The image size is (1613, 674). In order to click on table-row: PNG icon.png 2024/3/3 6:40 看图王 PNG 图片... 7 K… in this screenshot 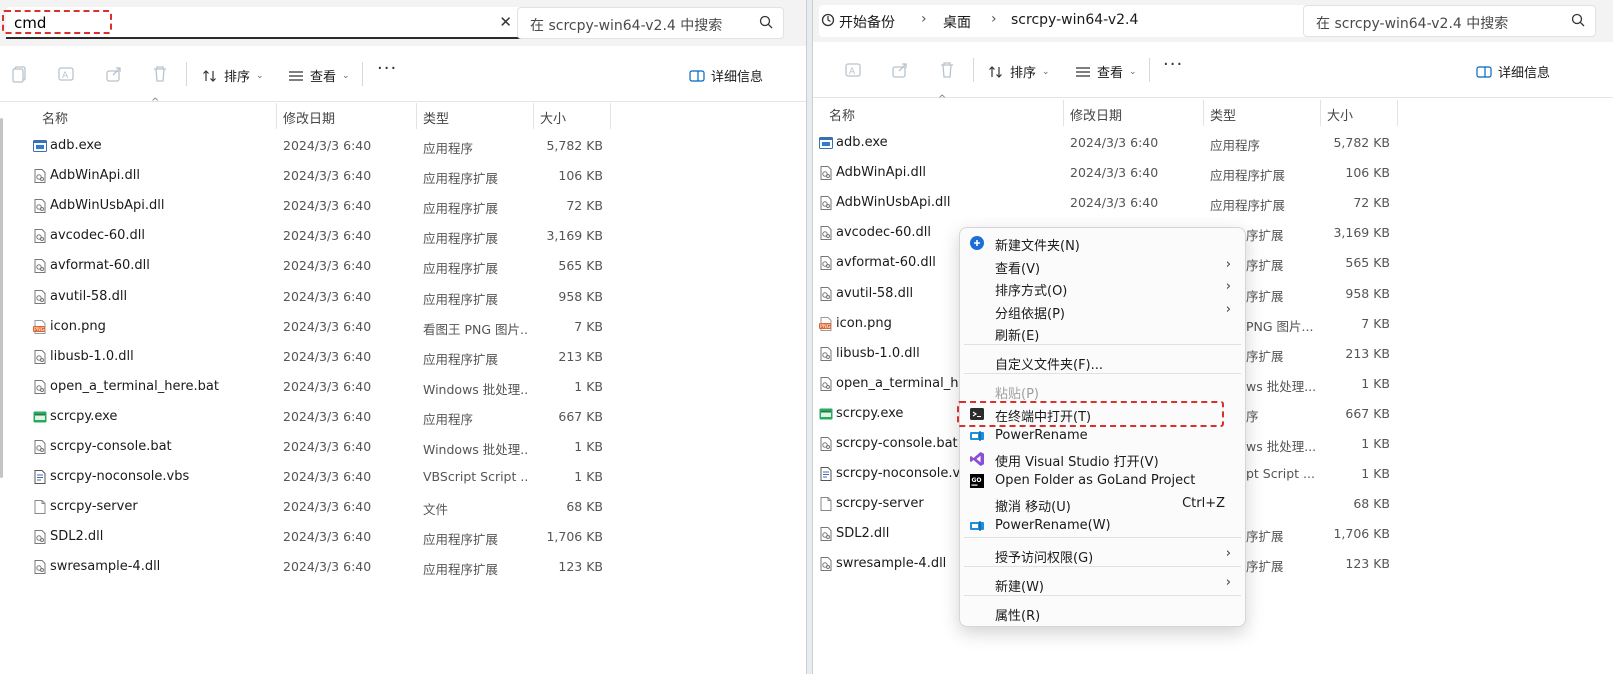, I will do `click(403, 327)`.